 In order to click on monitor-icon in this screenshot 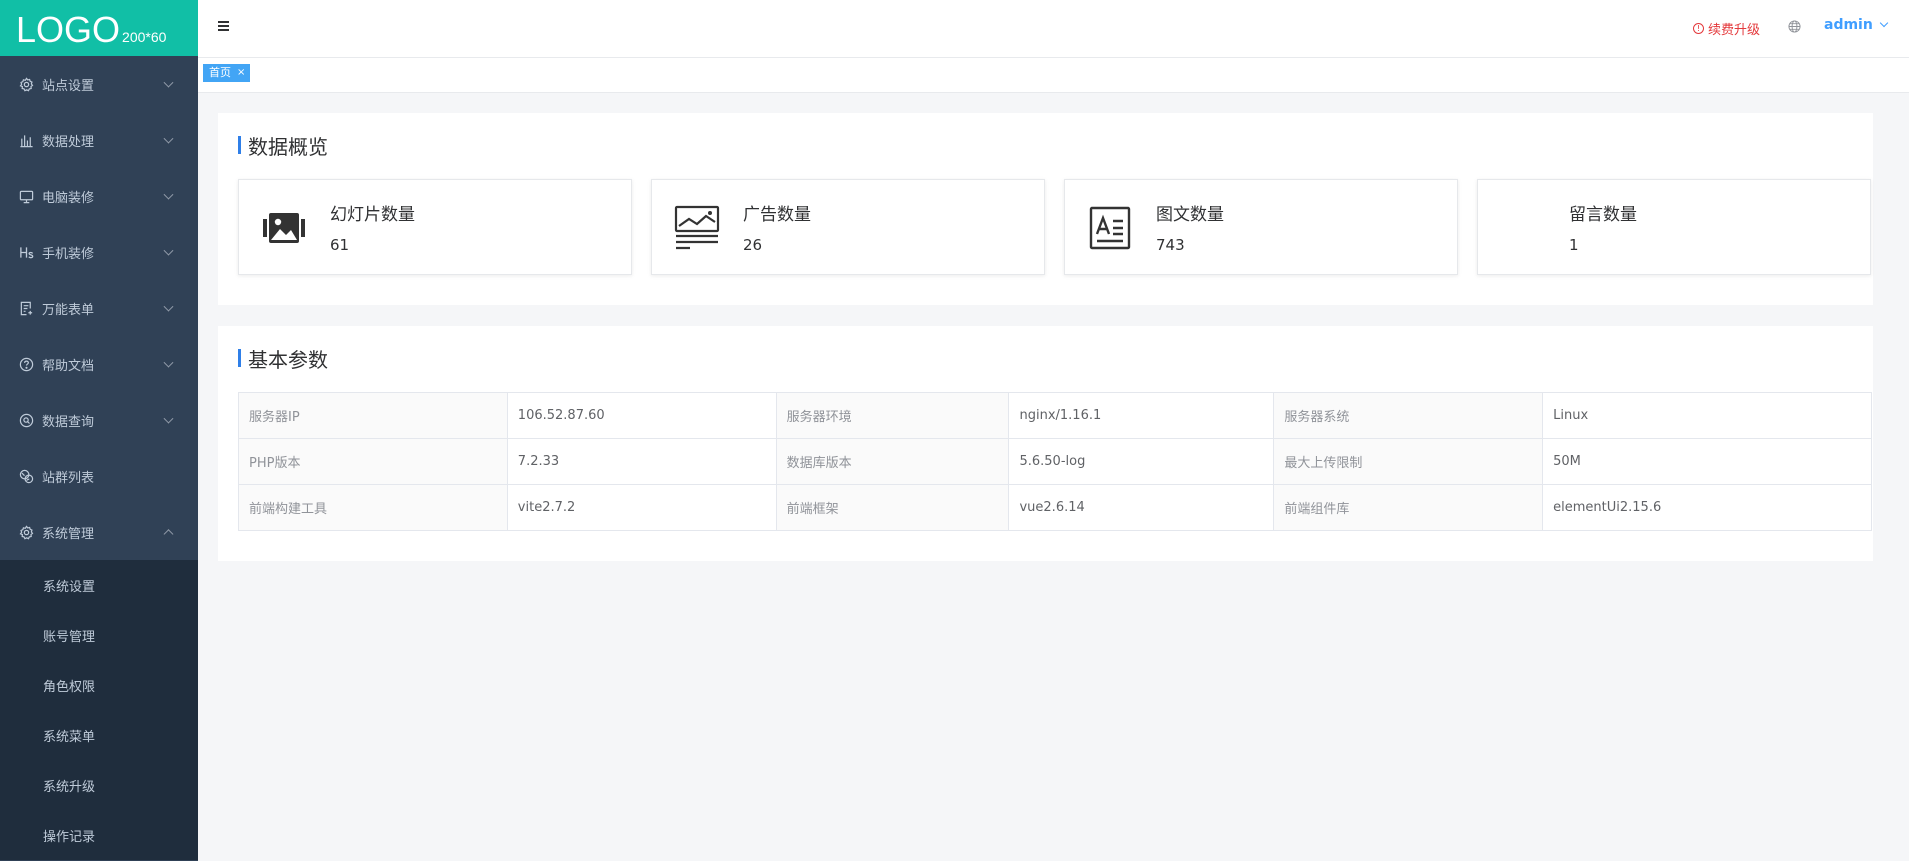, I will do `click(26, 196)`.